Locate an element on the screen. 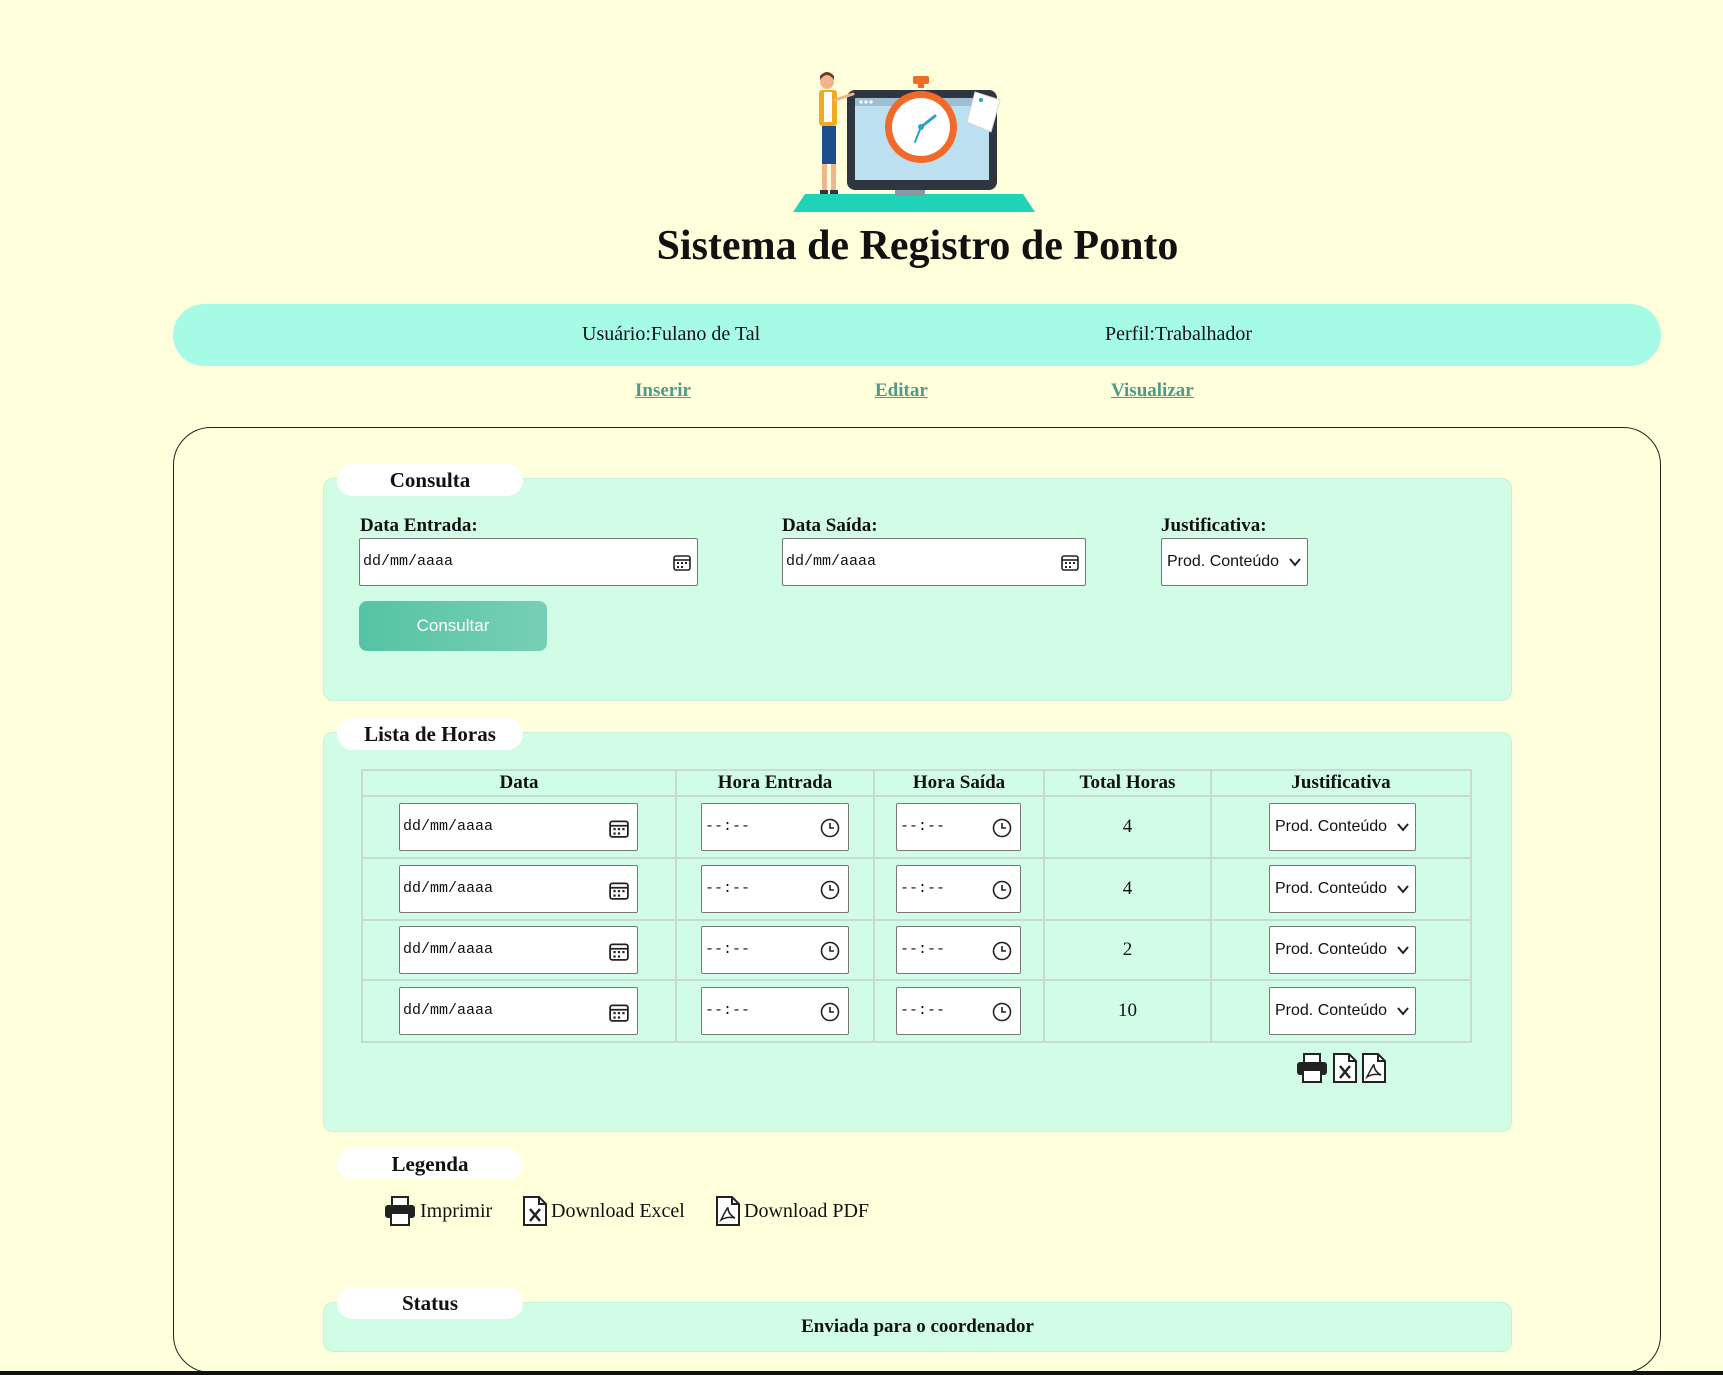  legend-item-excel: Download Excel is located at coordinates (603, 1211).